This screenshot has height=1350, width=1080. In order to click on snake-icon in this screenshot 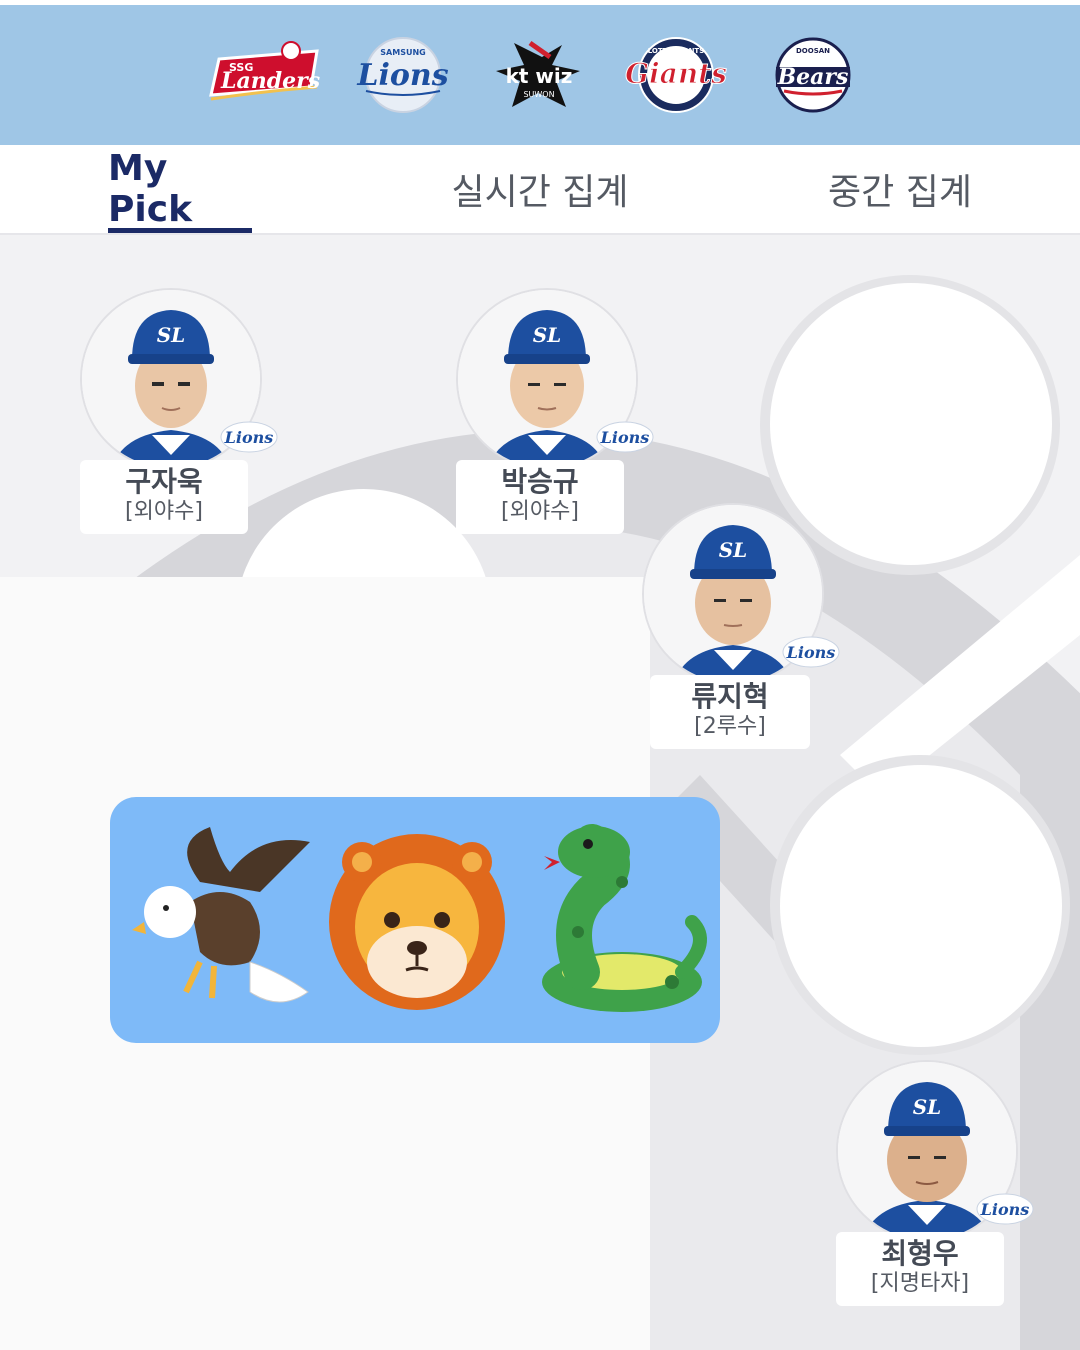, I will do `click(624, 918)`.